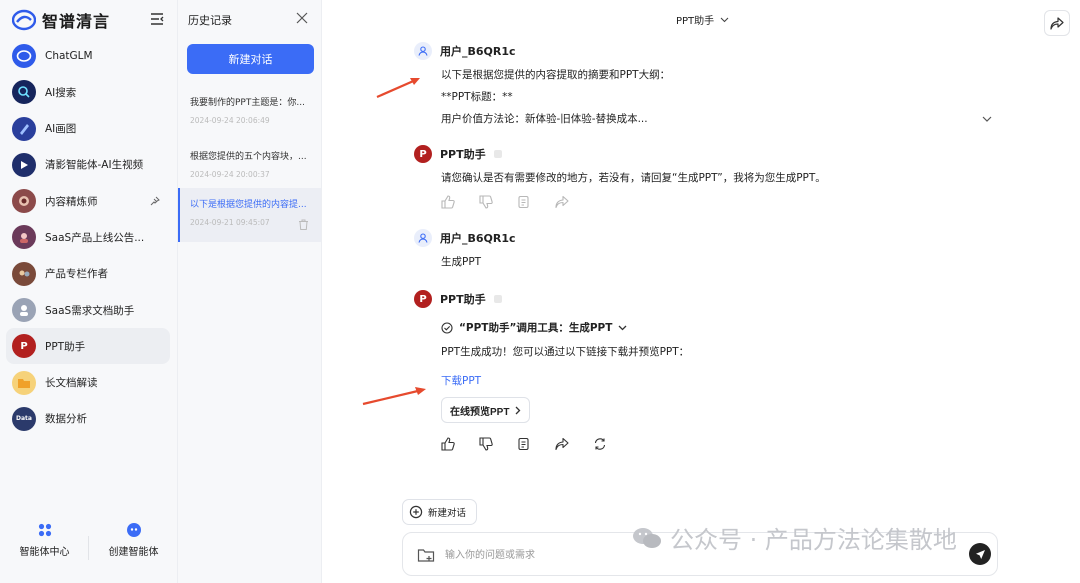 The width and height of the screenshot is (1080, 583). I want to click on nav-item-long-doc: 长文档解读, so click(88, 383).